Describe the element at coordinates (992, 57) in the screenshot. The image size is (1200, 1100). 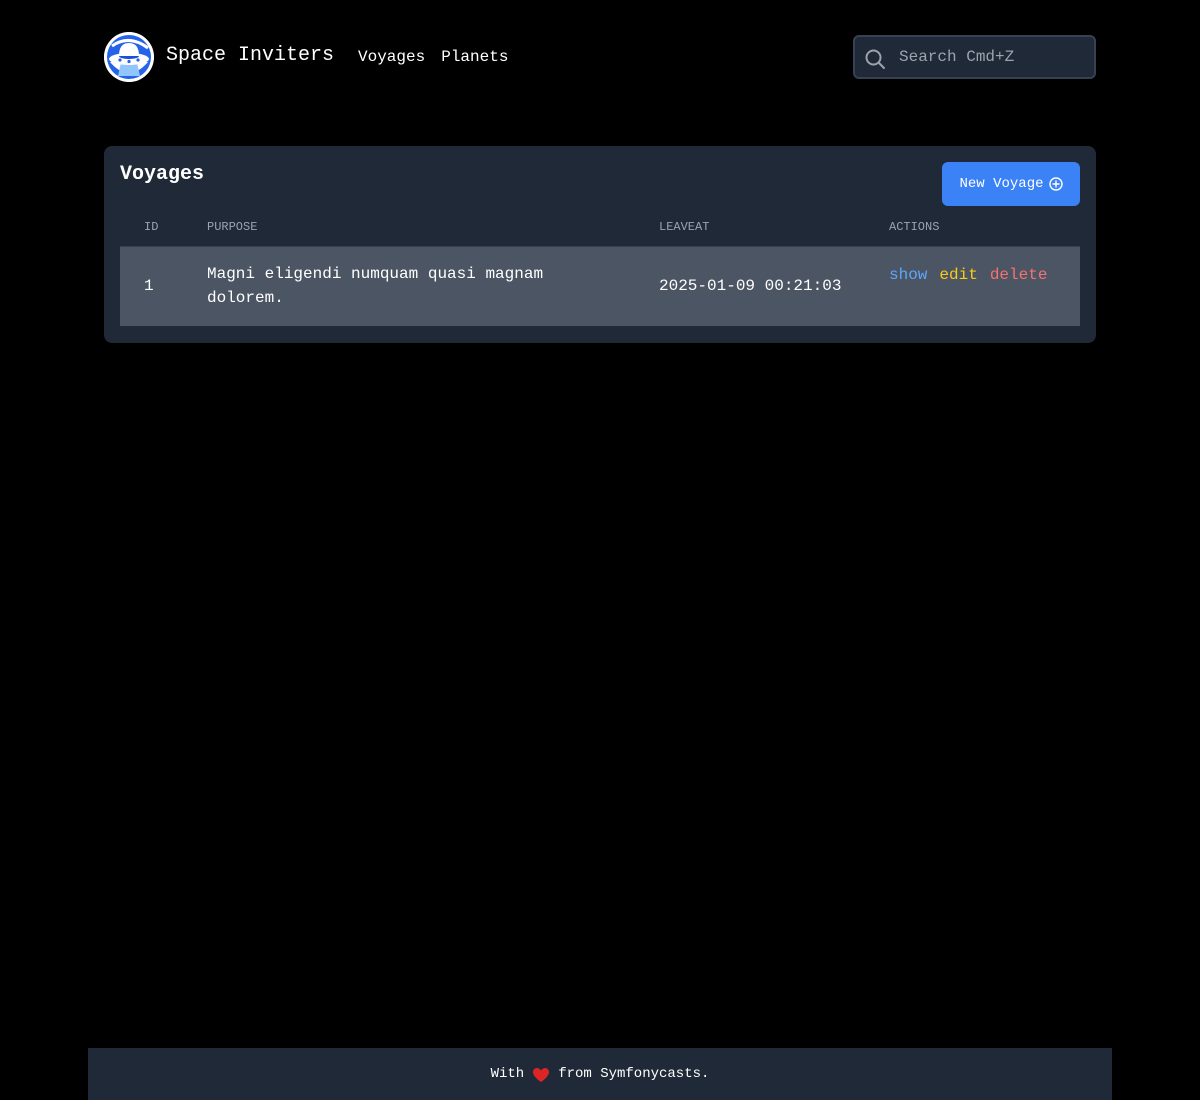
I see `search-input` at that location.